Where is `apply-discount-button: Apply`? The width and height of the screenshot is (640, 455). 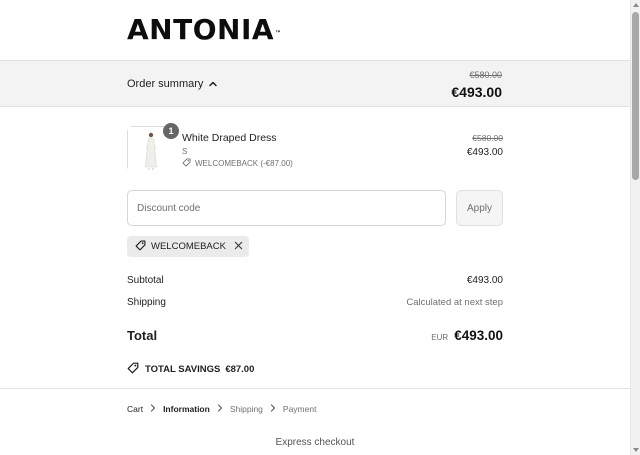 apply-discount-button: Apply is located at coordinates (479, 208).